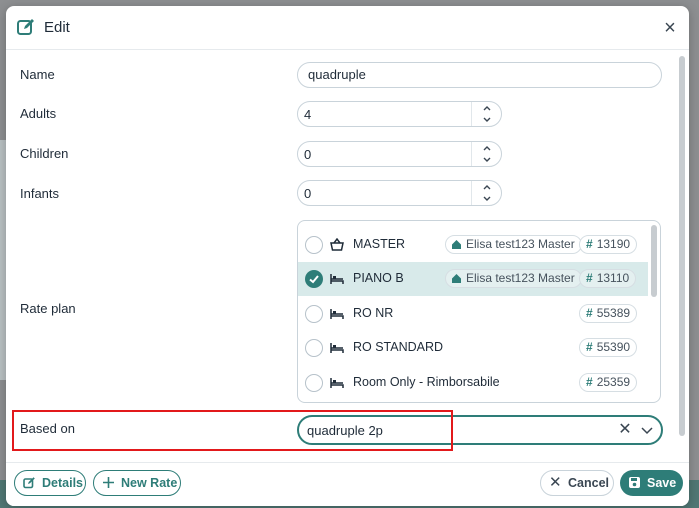 The height and width of the screenshot is (508, 699). Describe the element at coordinates (378, 278) in the screenshot. I see `rate-plan-name: PIANO B` at that location.